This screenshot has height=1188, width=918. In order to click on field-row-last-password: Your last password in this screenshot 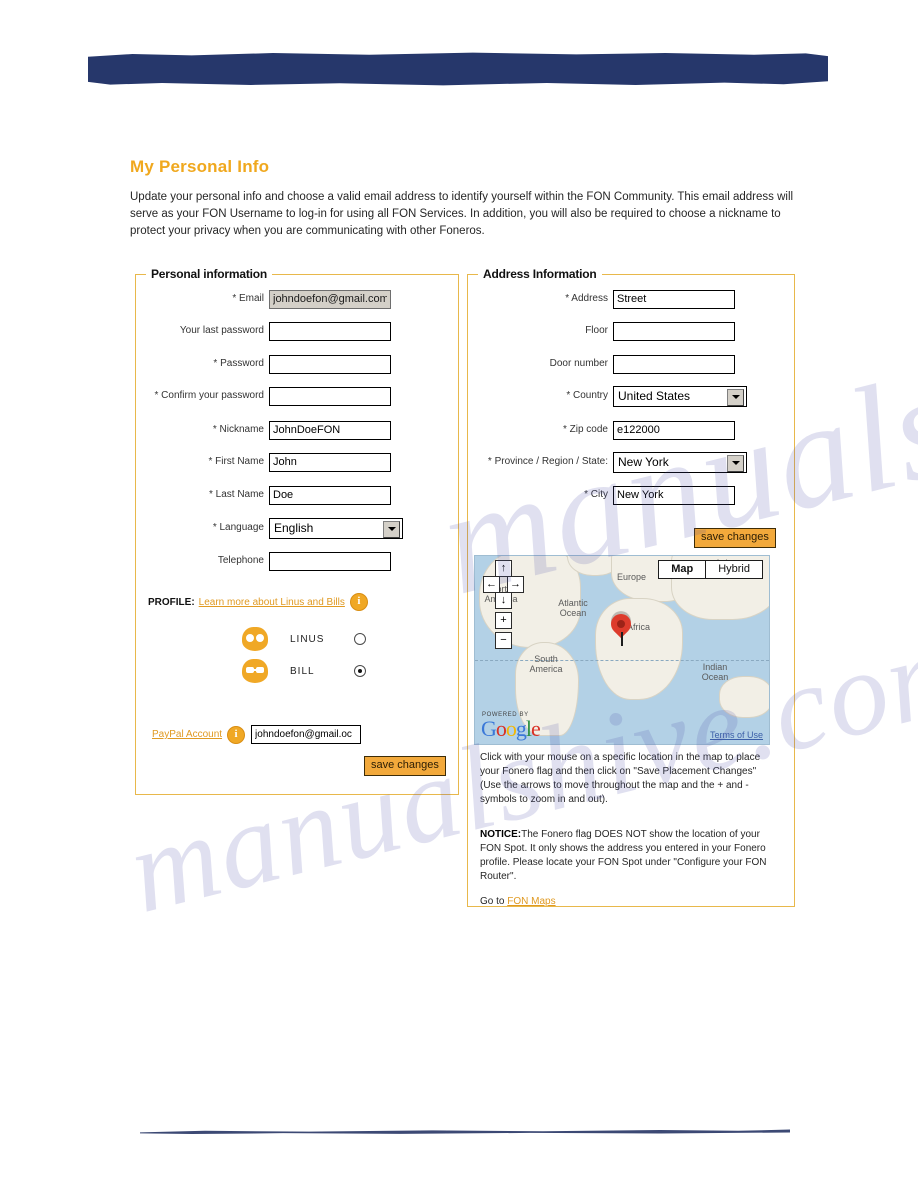, I will do `click(269, 331)`.